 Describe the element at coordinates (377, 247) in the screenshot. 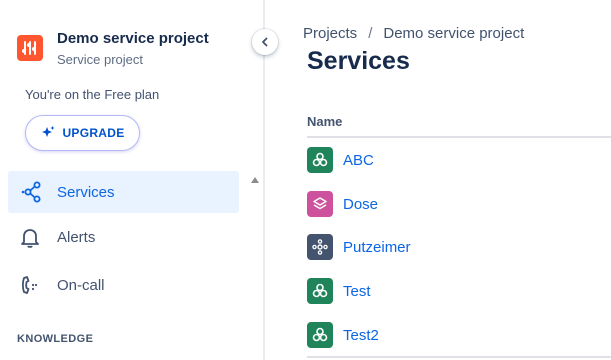

I see `service-link: Putzeimer` at that location.